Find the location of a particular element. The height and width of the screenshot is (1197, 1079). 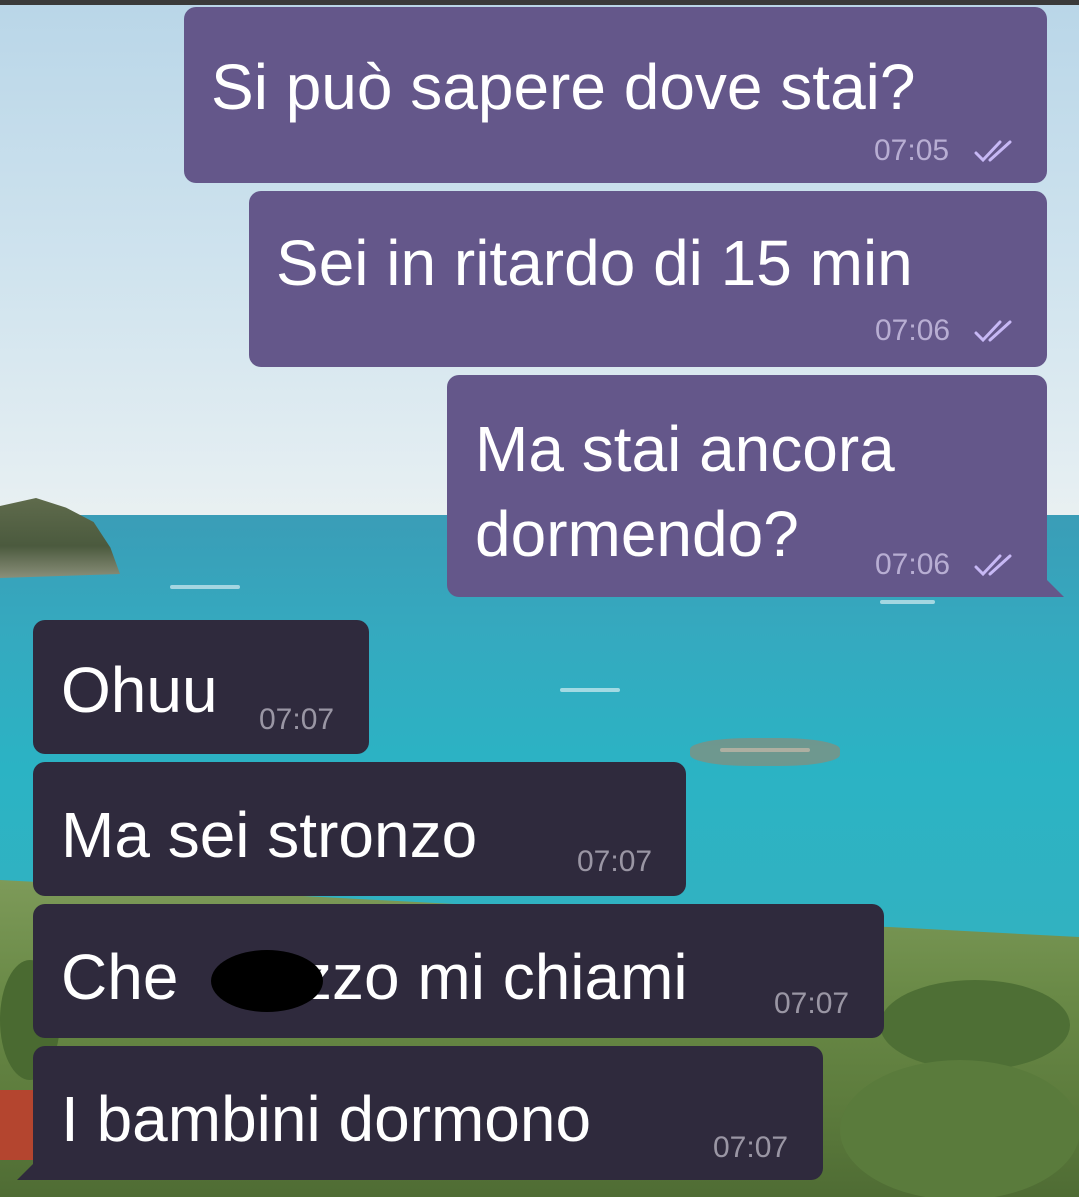

outgoing-message: Ma stai ancora dormendo? 07:06 is located at coordinates (755, 486).